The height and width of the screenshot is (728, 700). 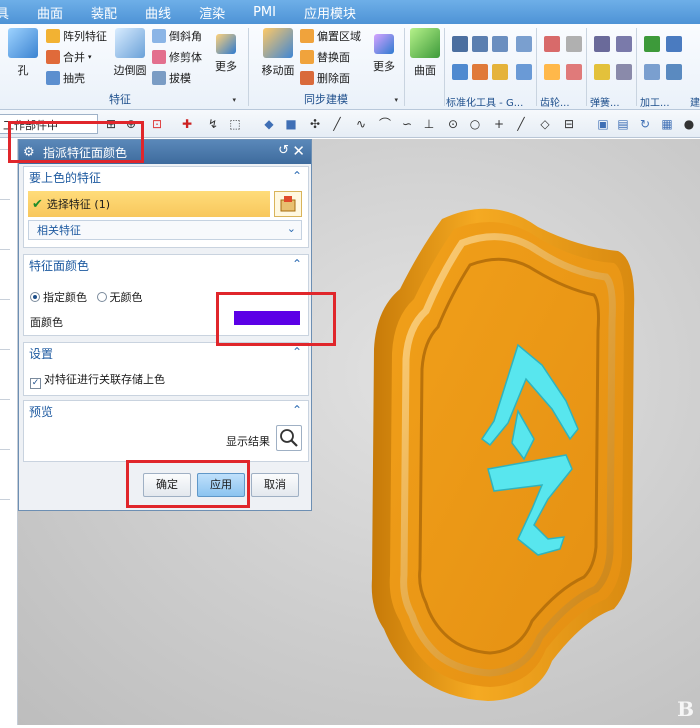 I want to click on unite-button: 合并 ▾, so click(x=69, y=57).